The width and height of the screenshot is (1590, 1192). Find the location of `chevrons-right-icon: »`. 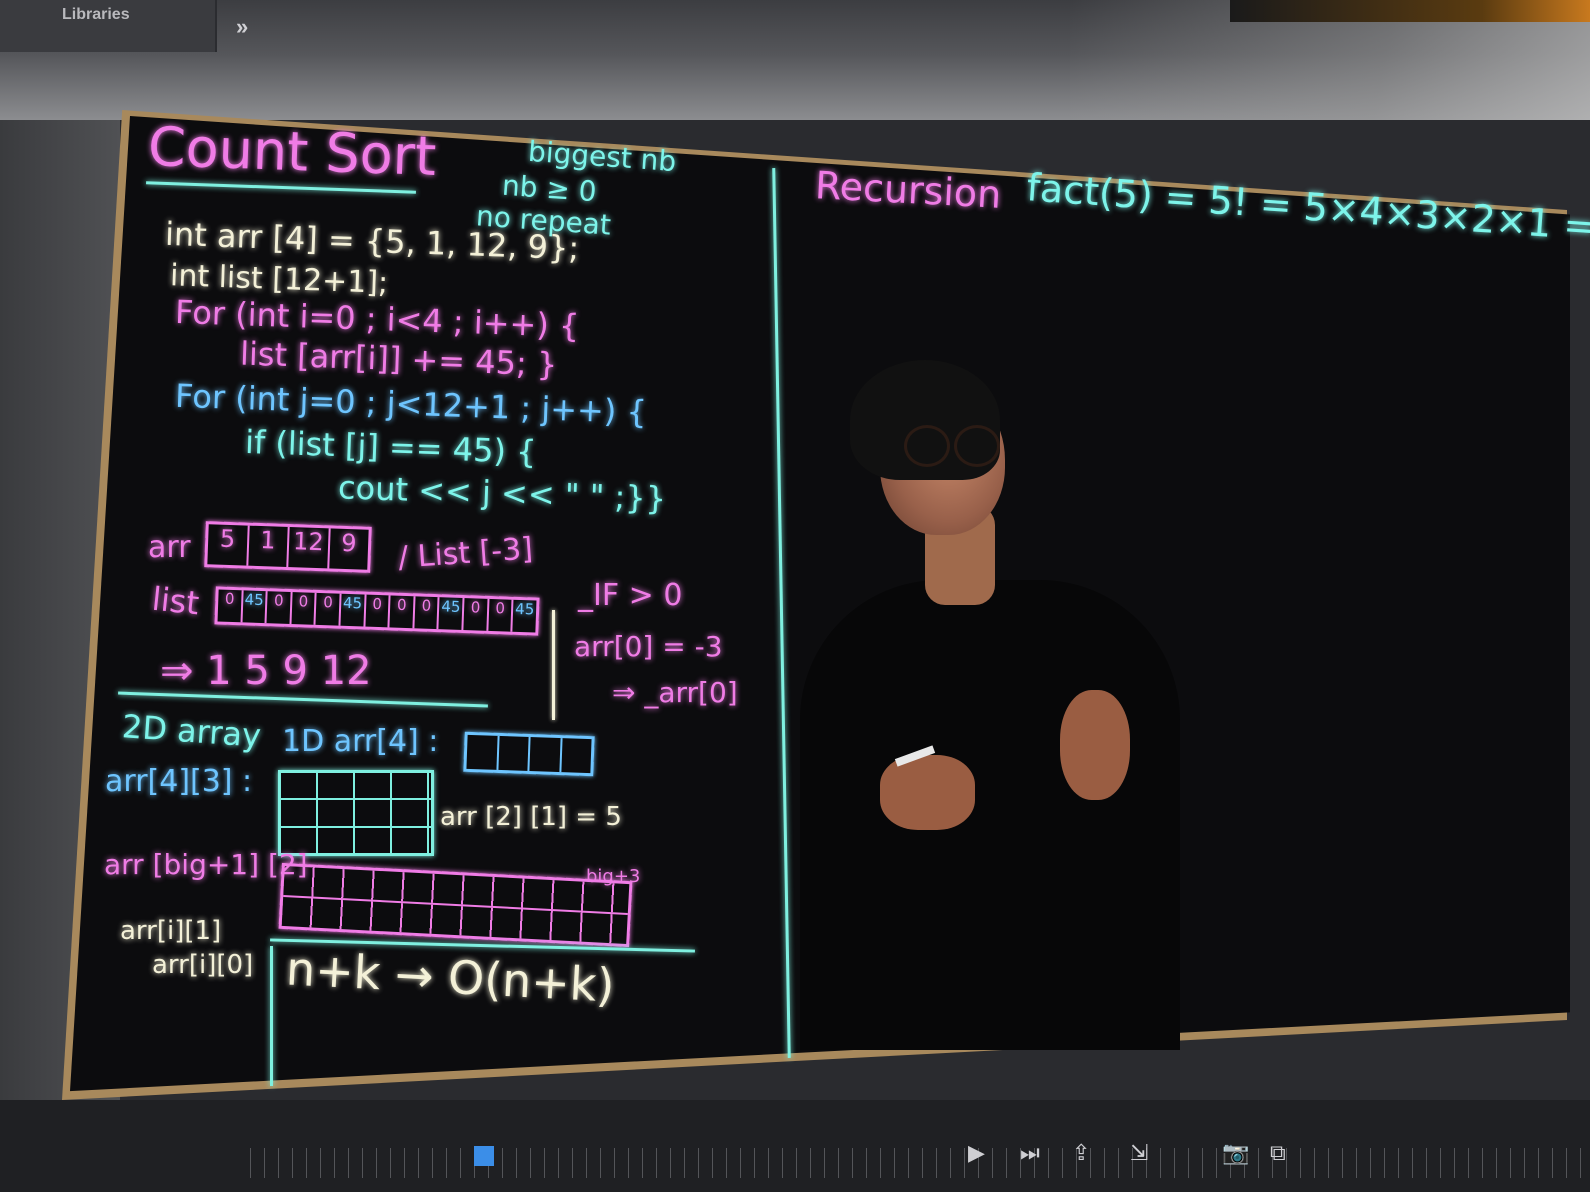

chevrons-right-icon: » is located at coordinates (242, 27).